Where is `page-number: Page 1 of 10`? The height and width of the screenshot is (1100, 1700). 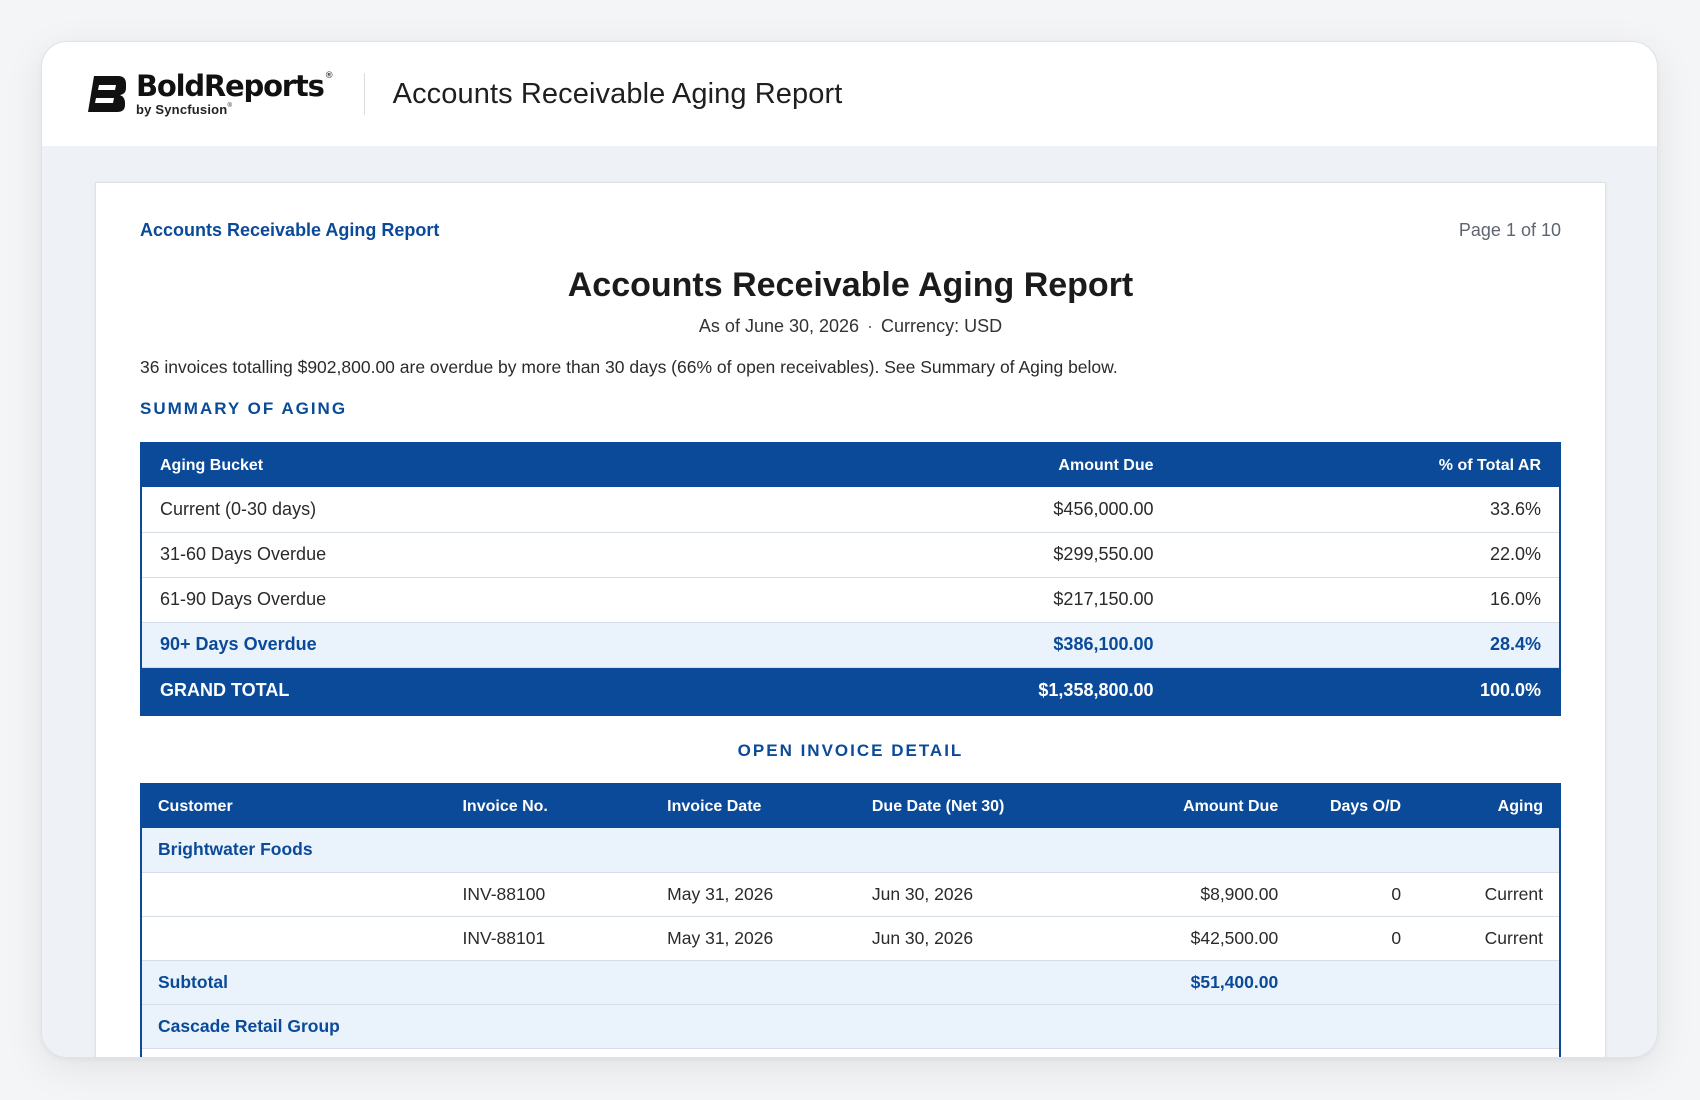
page-number: Page 1 of 10 is located at coordinates (1509, 230).